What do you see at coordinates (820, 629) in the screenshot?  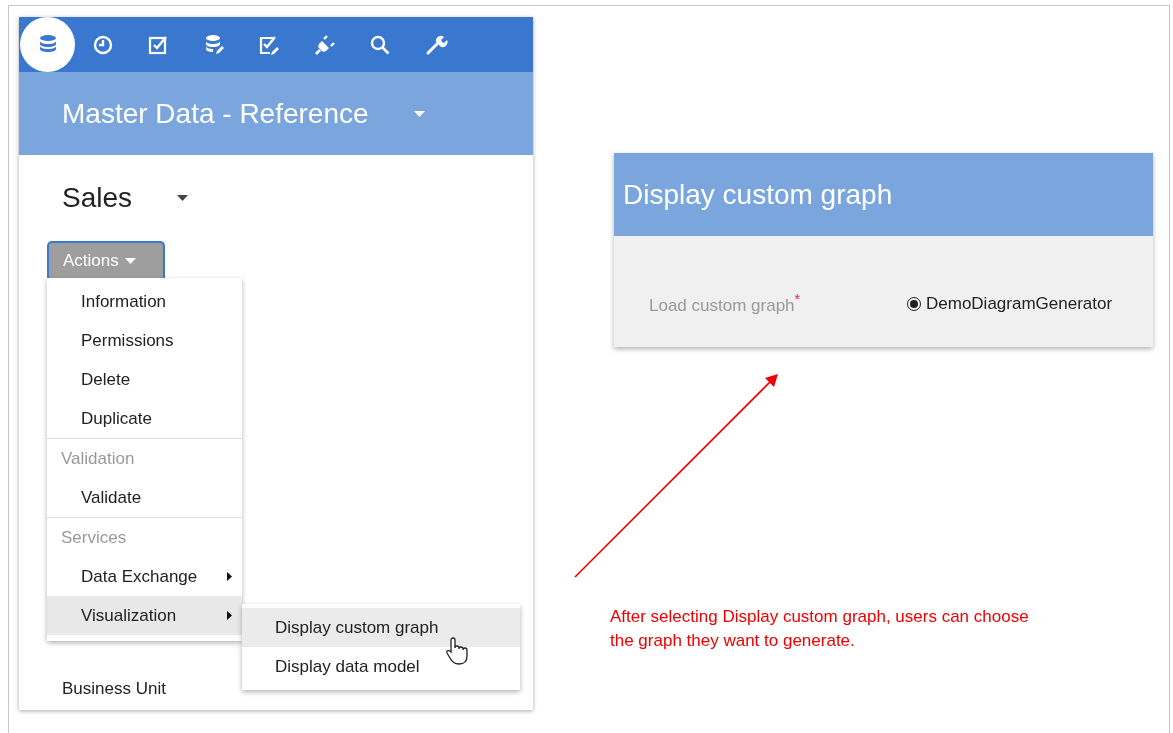 I see `annotation-text: After selecting Display custom graph, users can choose the graph they want to generate.` at bounding box center [820, 629].